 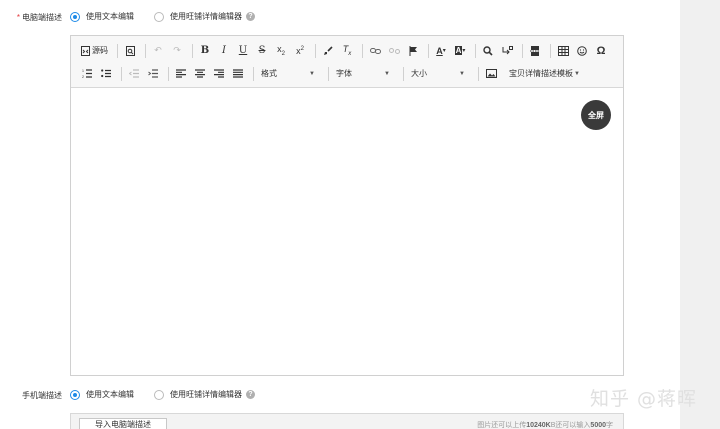 I want to click on bullet-list-button, so click(x=106, y=74).